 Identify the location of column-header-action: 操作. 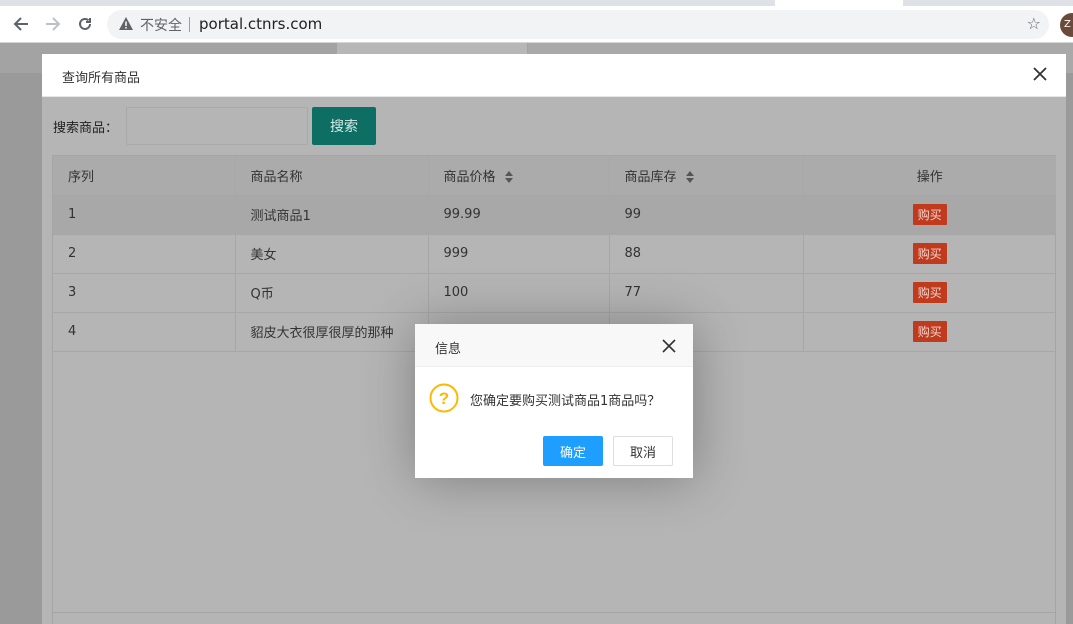
(929, 176).